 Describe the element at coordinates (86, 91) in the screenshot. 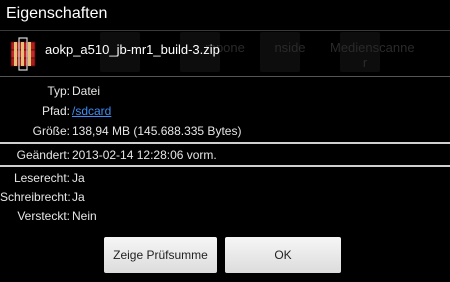

I see `property-value: Datei` at that location.